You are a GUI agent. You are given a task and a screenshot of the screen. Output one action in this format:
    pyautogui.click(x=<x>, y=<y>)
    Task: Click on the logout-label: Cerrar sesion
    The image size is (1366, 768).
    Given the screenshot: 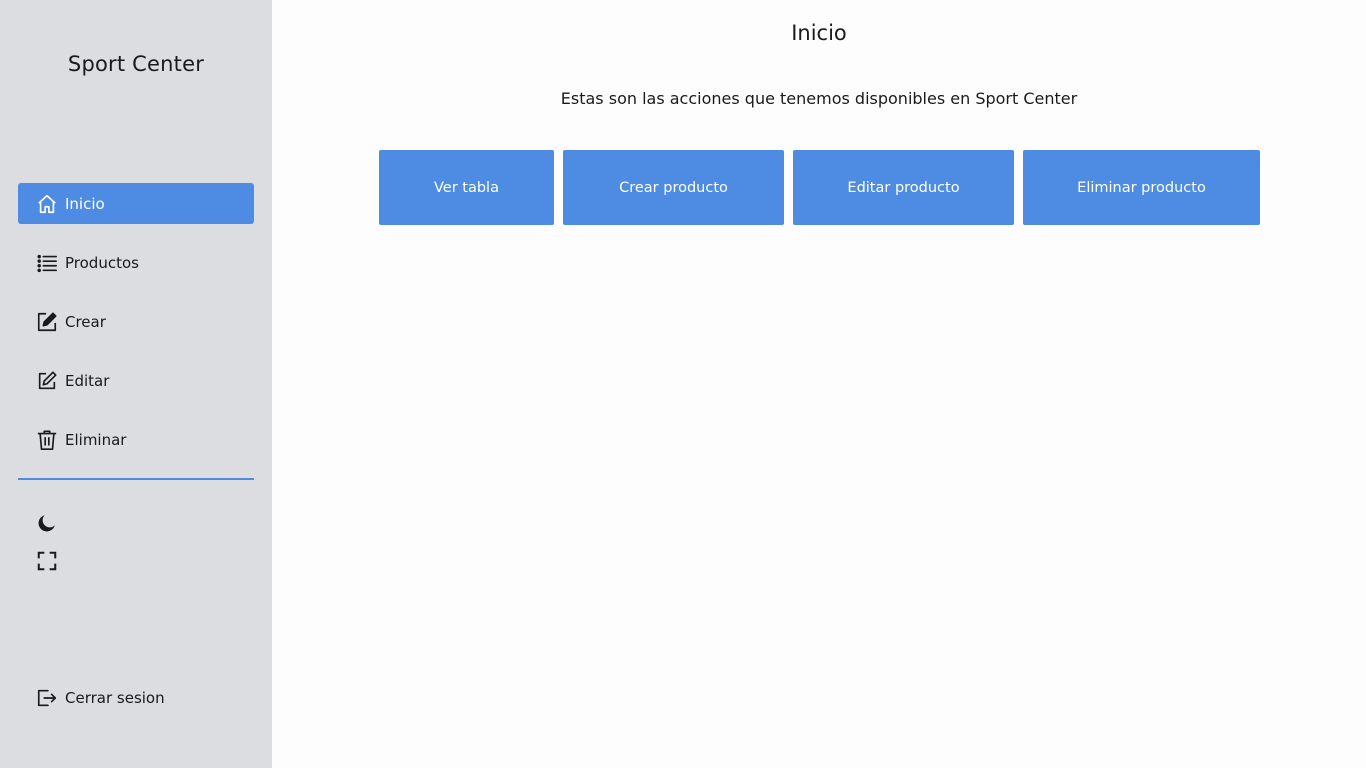 What is the action you would take?
    pyautogui.click(x=115, y=697)
    